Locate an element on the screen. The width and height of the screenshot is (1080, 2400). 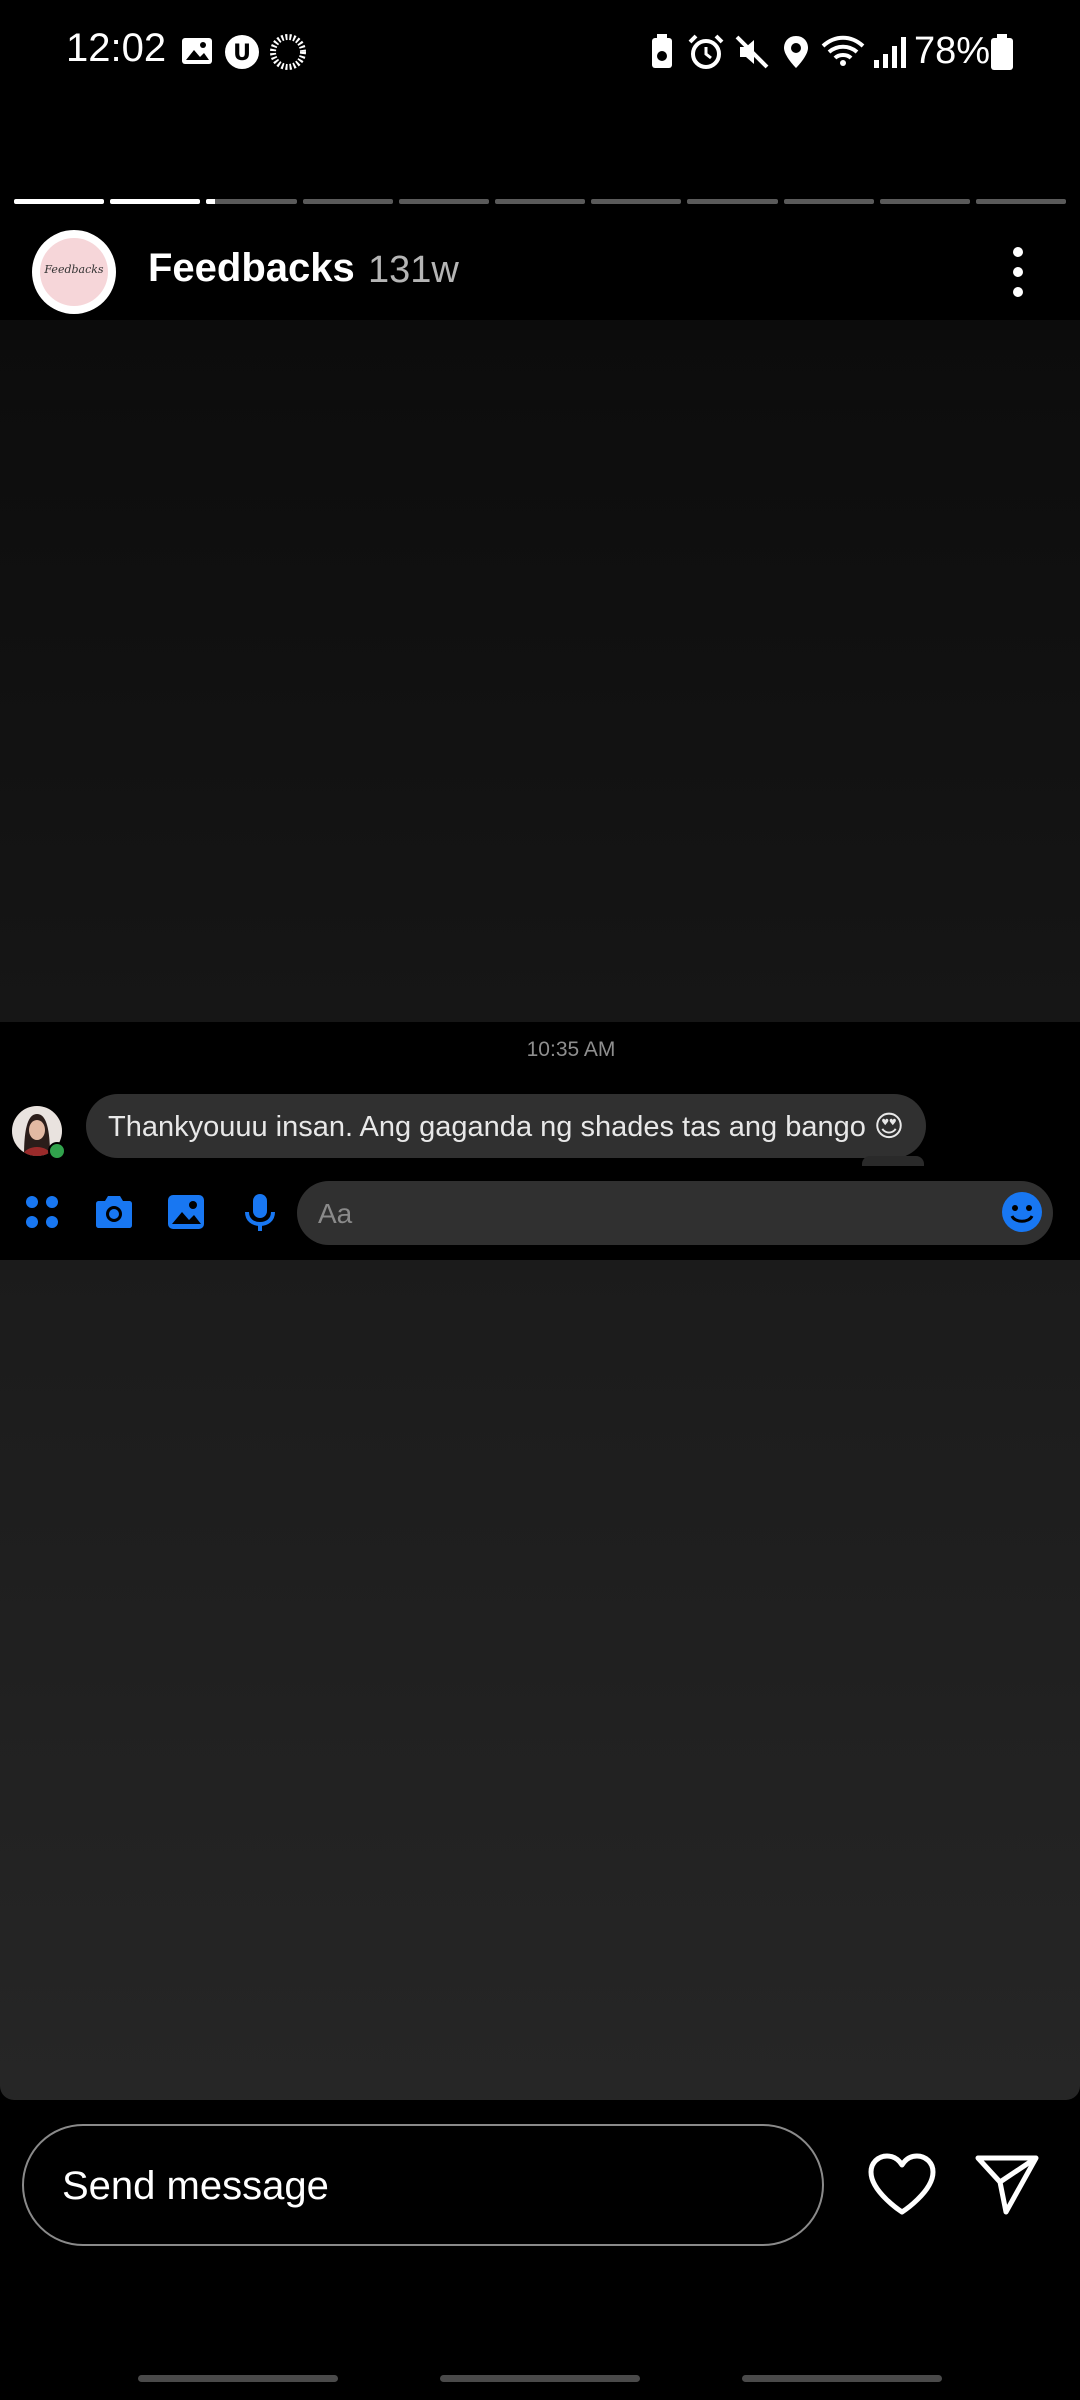
microphone-icon is located at coordinates (260, 1212).